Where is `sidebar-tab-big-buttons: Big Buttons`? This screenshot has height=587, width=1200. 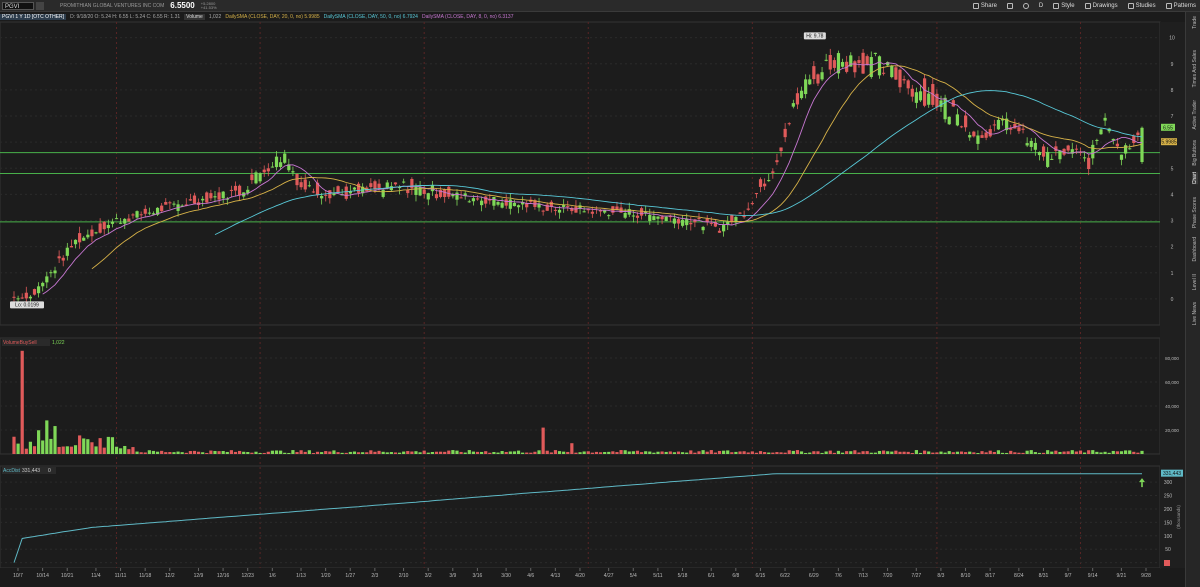
sidebar-tab-big-buttons: Big Buttons is located at coordinates (1195, 153).